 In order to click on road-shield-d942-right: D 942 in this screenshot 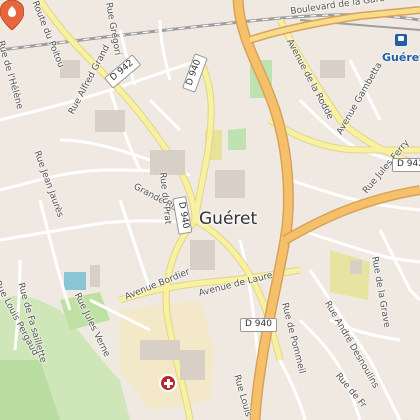, I will do `click(406, 165)`.